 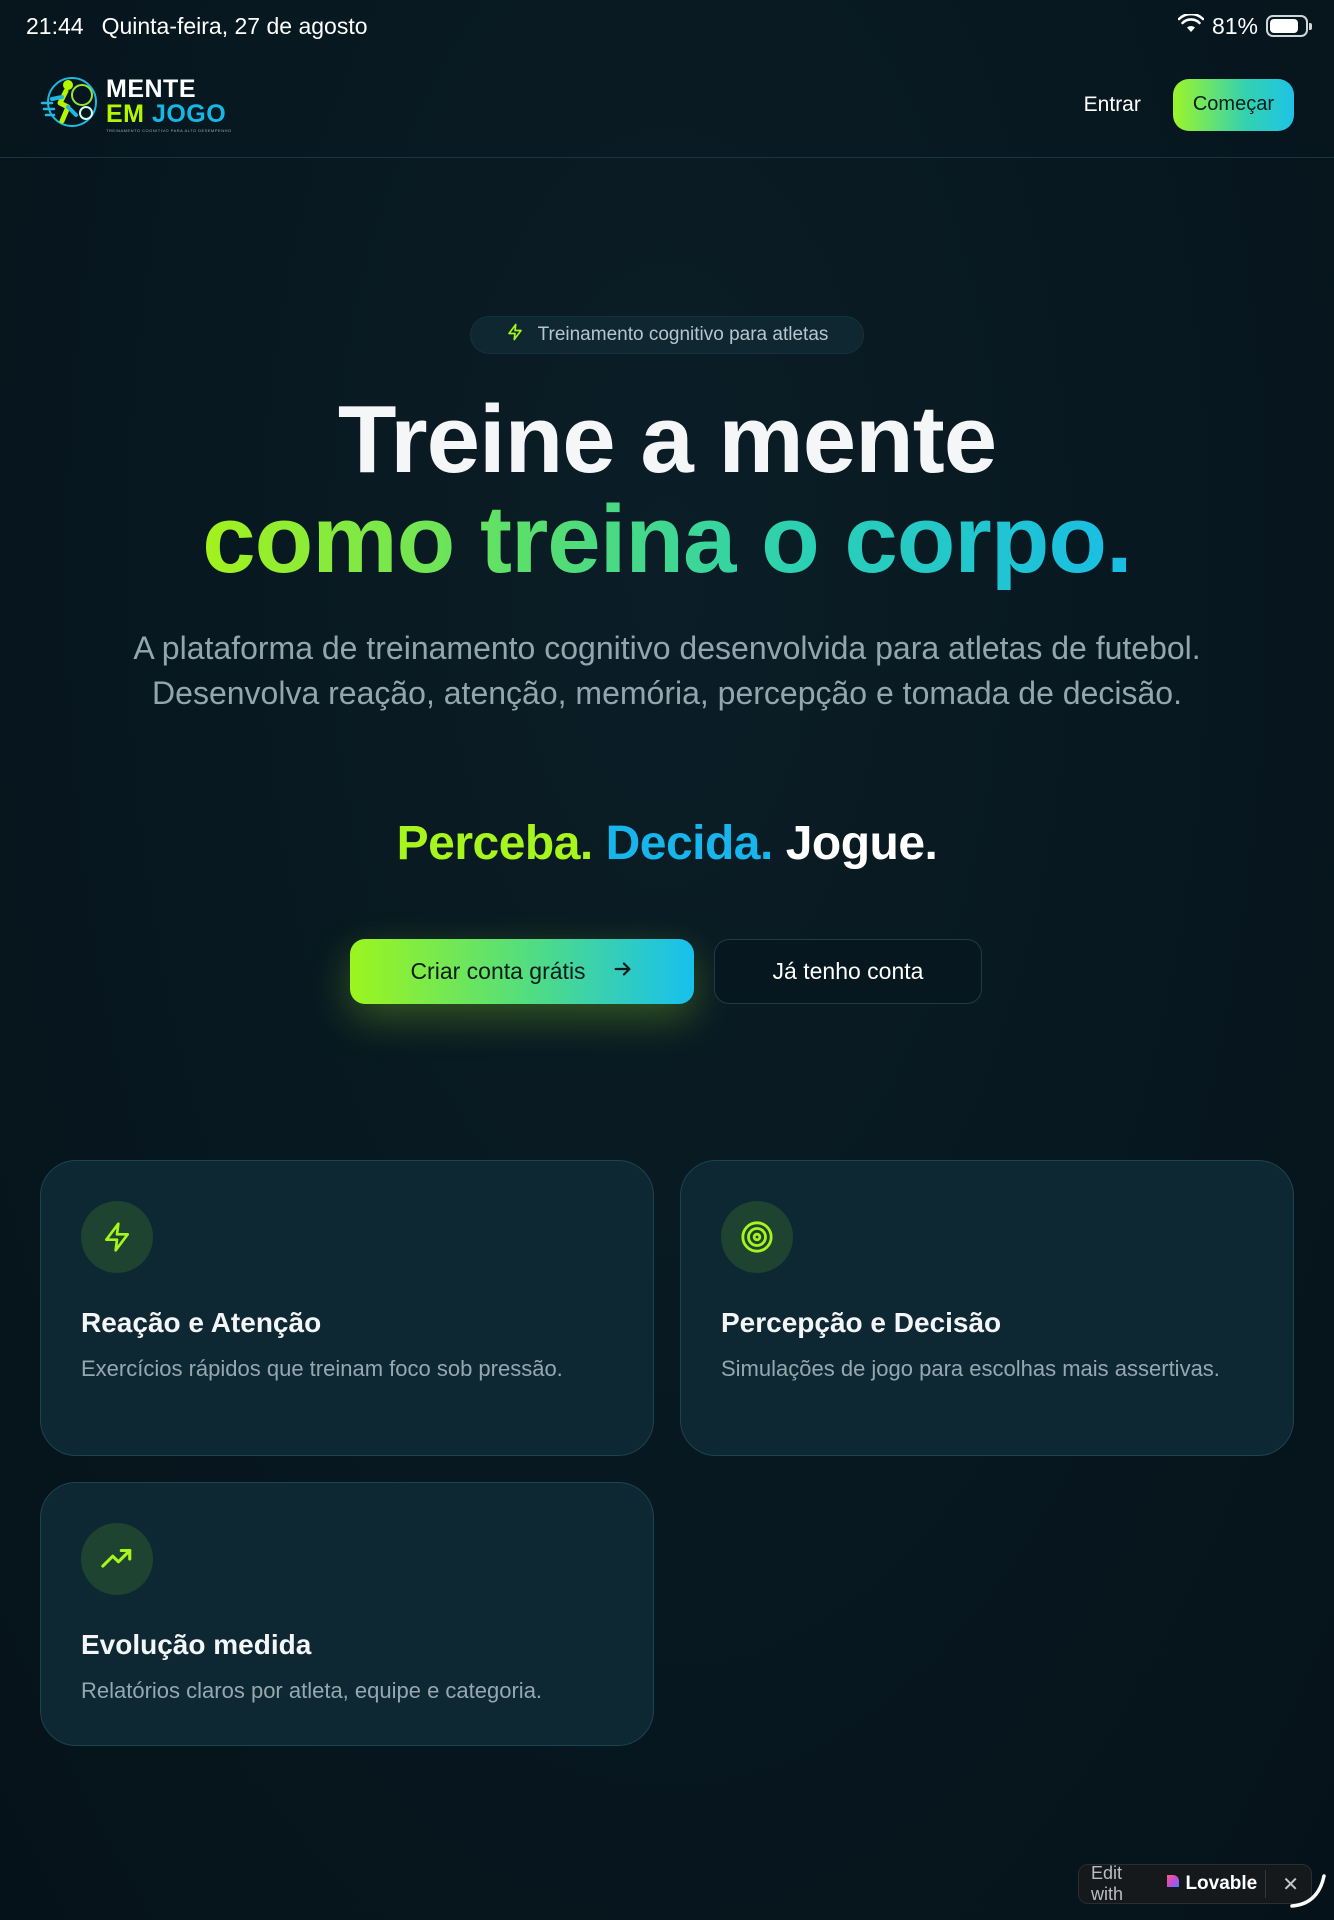 I want to click on feature-title: Percepção e Decisão, so click(x=861, y=1322).